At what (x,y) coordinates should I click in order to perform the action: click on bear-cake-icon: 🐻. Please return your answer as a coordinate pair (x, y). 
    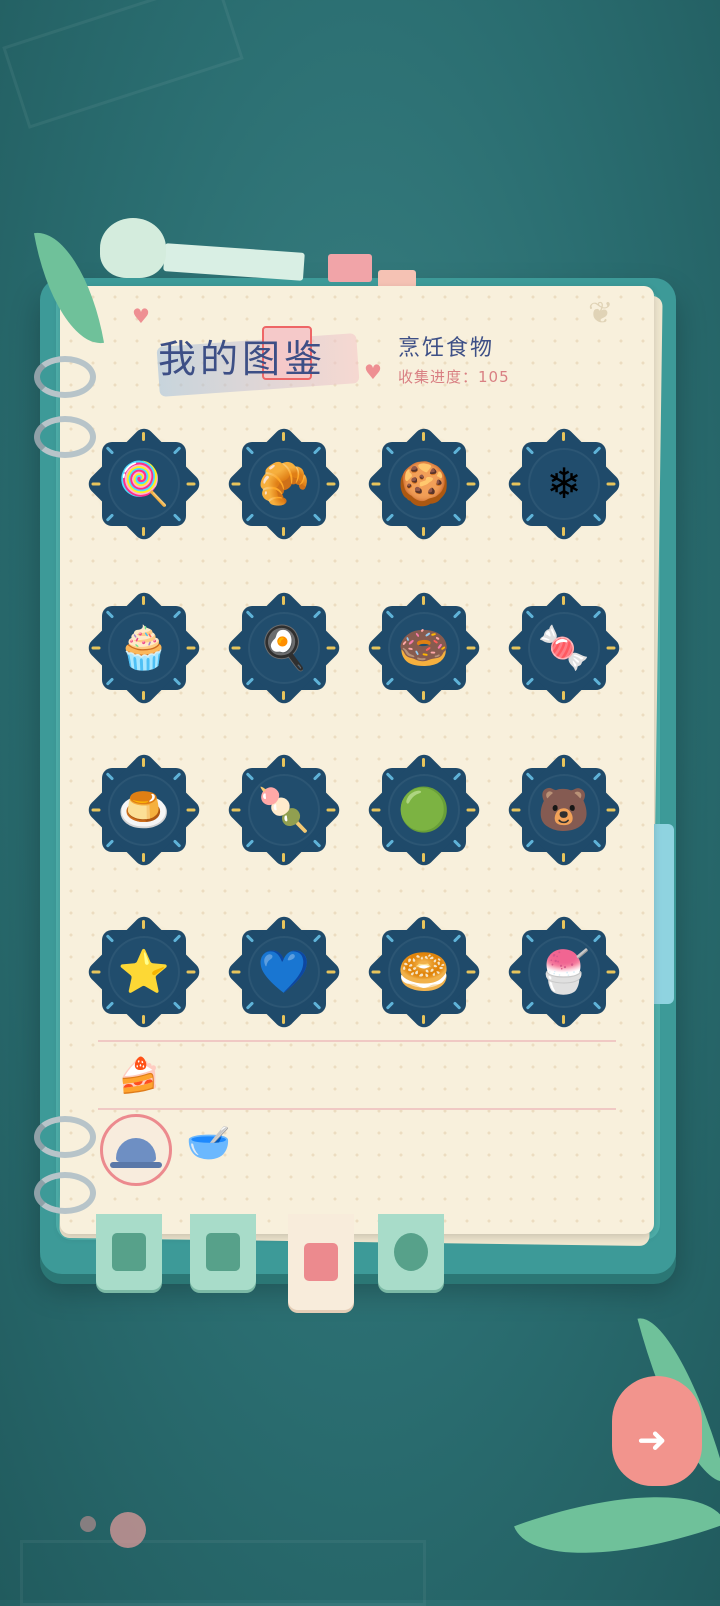
    Looking at the image, I should click on (564, 809).